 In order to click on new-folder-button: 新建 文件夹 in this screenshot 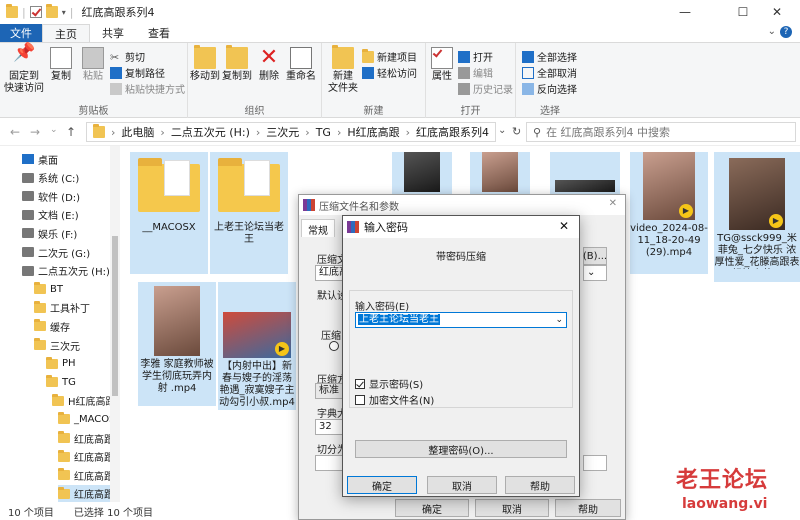, I will do `click(343, 70)`.